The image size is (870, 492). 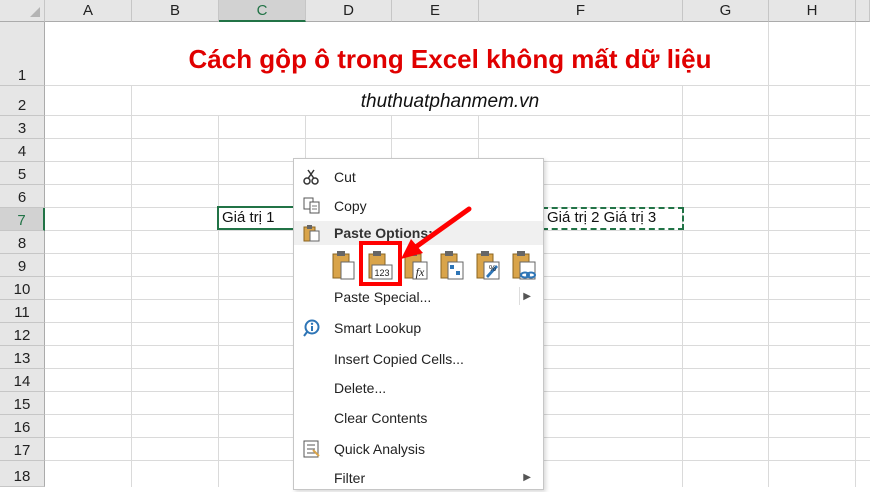 What do you see at coordinates (261, 218) in the screenshot?
I see `active-cell-c7: Giá trị 1` at bounding box center [261, 218].